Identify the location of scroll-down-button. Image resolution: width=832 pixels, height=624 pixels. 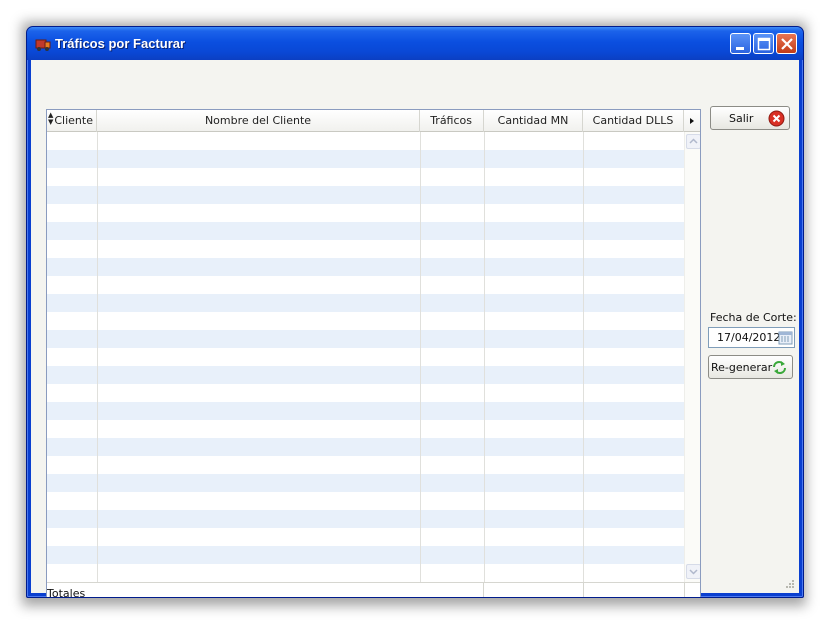
(693, 571).